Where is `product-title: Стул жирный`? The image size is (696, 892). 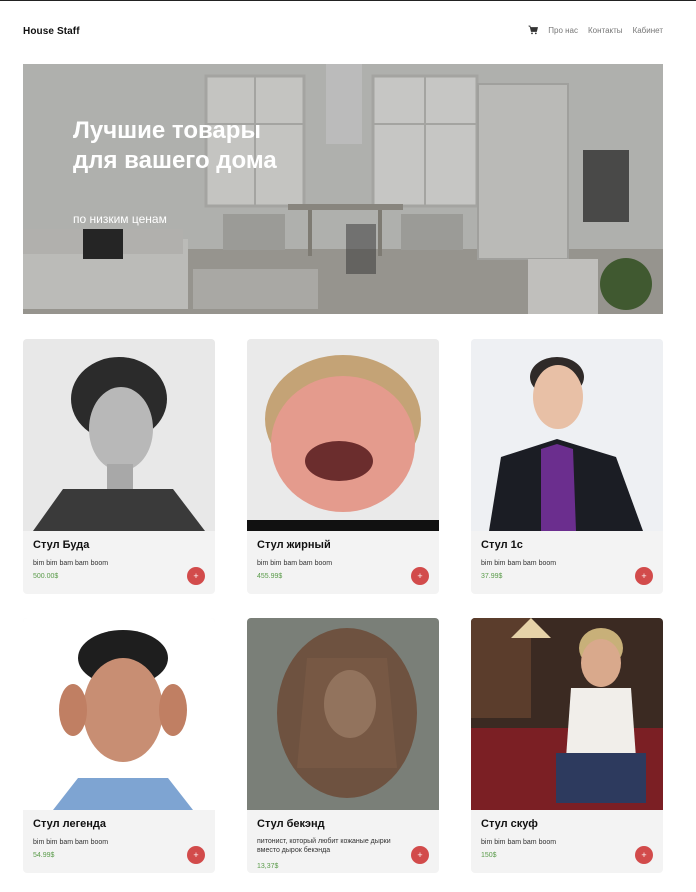 product-title: Стул жирный is located at coordinates (294, 545).